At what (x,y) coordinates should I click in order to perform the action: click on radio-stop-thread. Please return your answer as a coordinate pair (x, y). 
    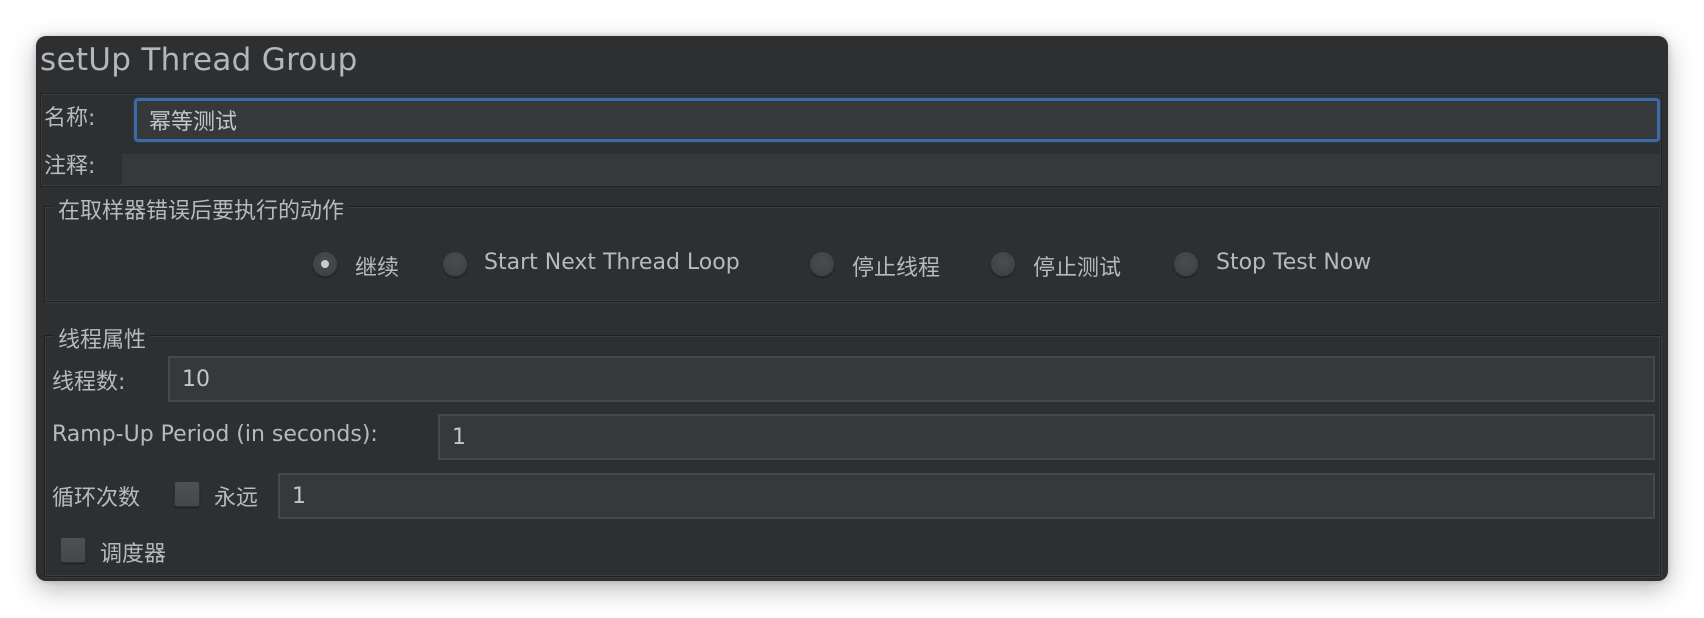
    Looking at the image, I should click on (822, 264).